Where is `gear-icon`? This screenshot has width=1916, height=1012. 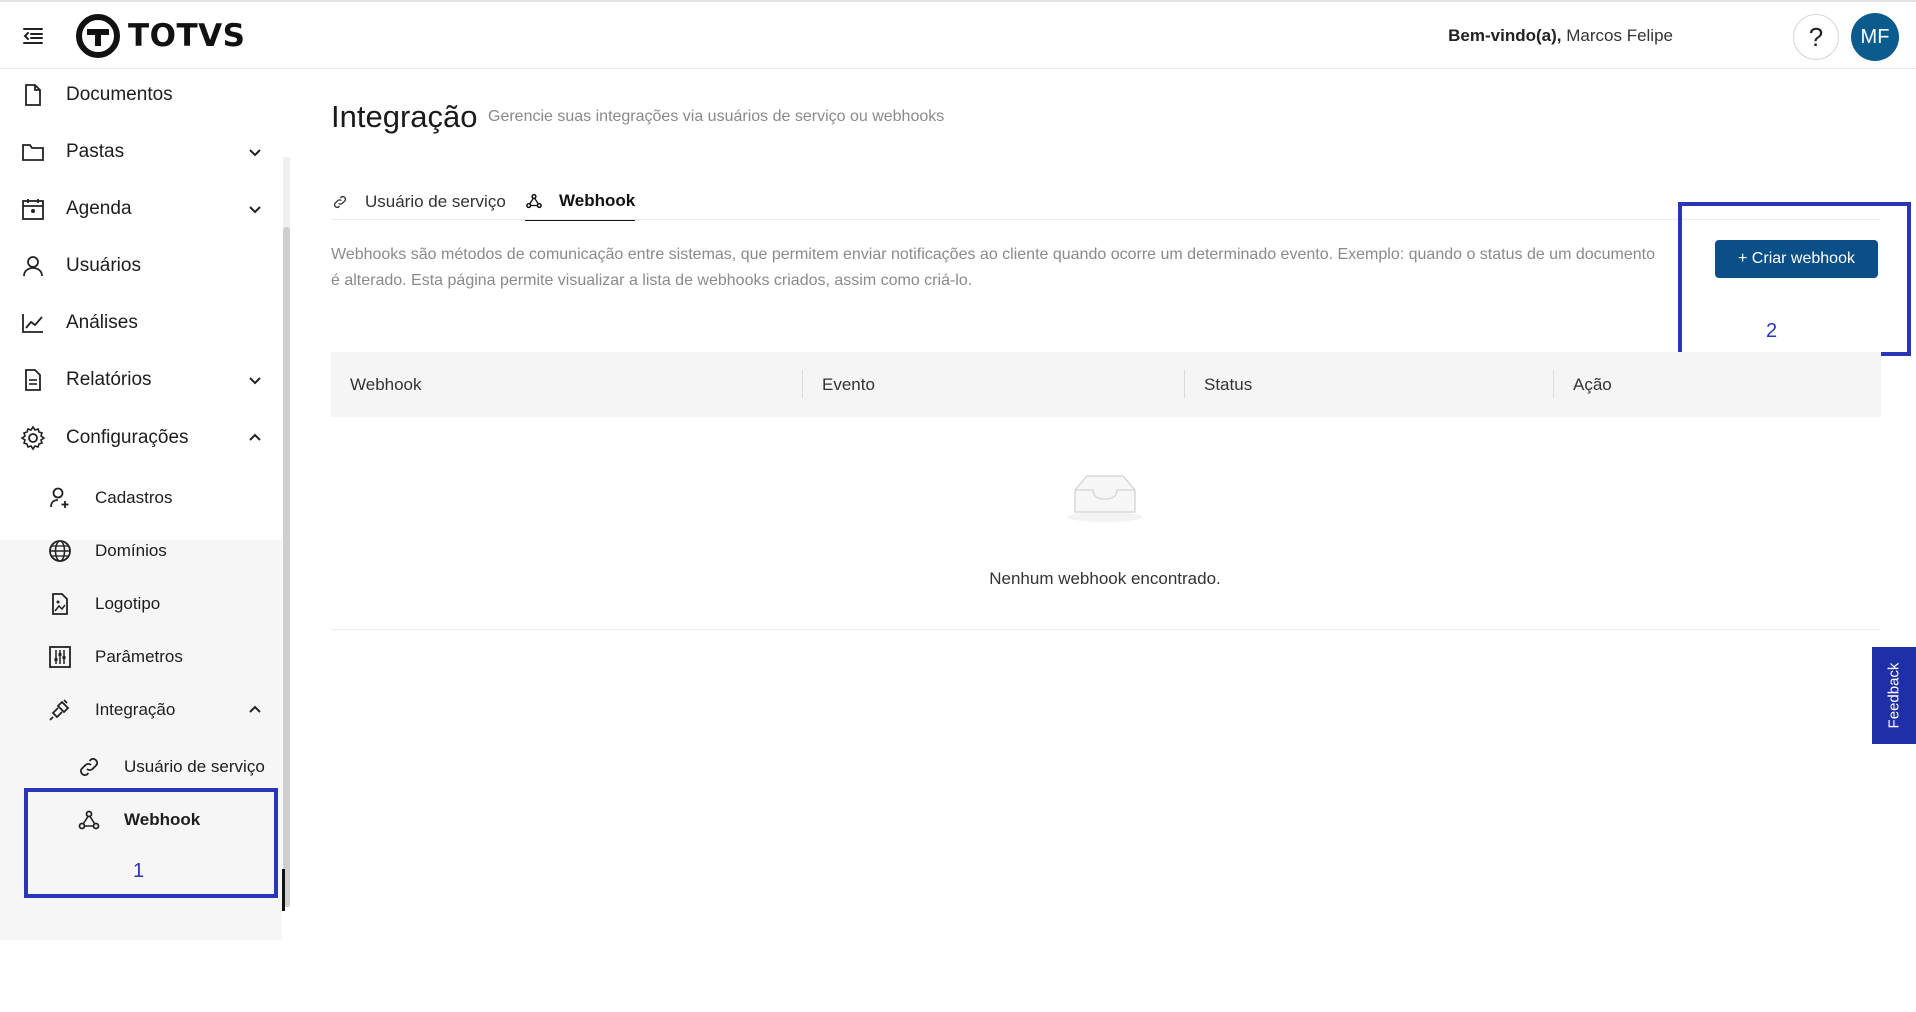 gear-icon is located at coordinates (33, 438).